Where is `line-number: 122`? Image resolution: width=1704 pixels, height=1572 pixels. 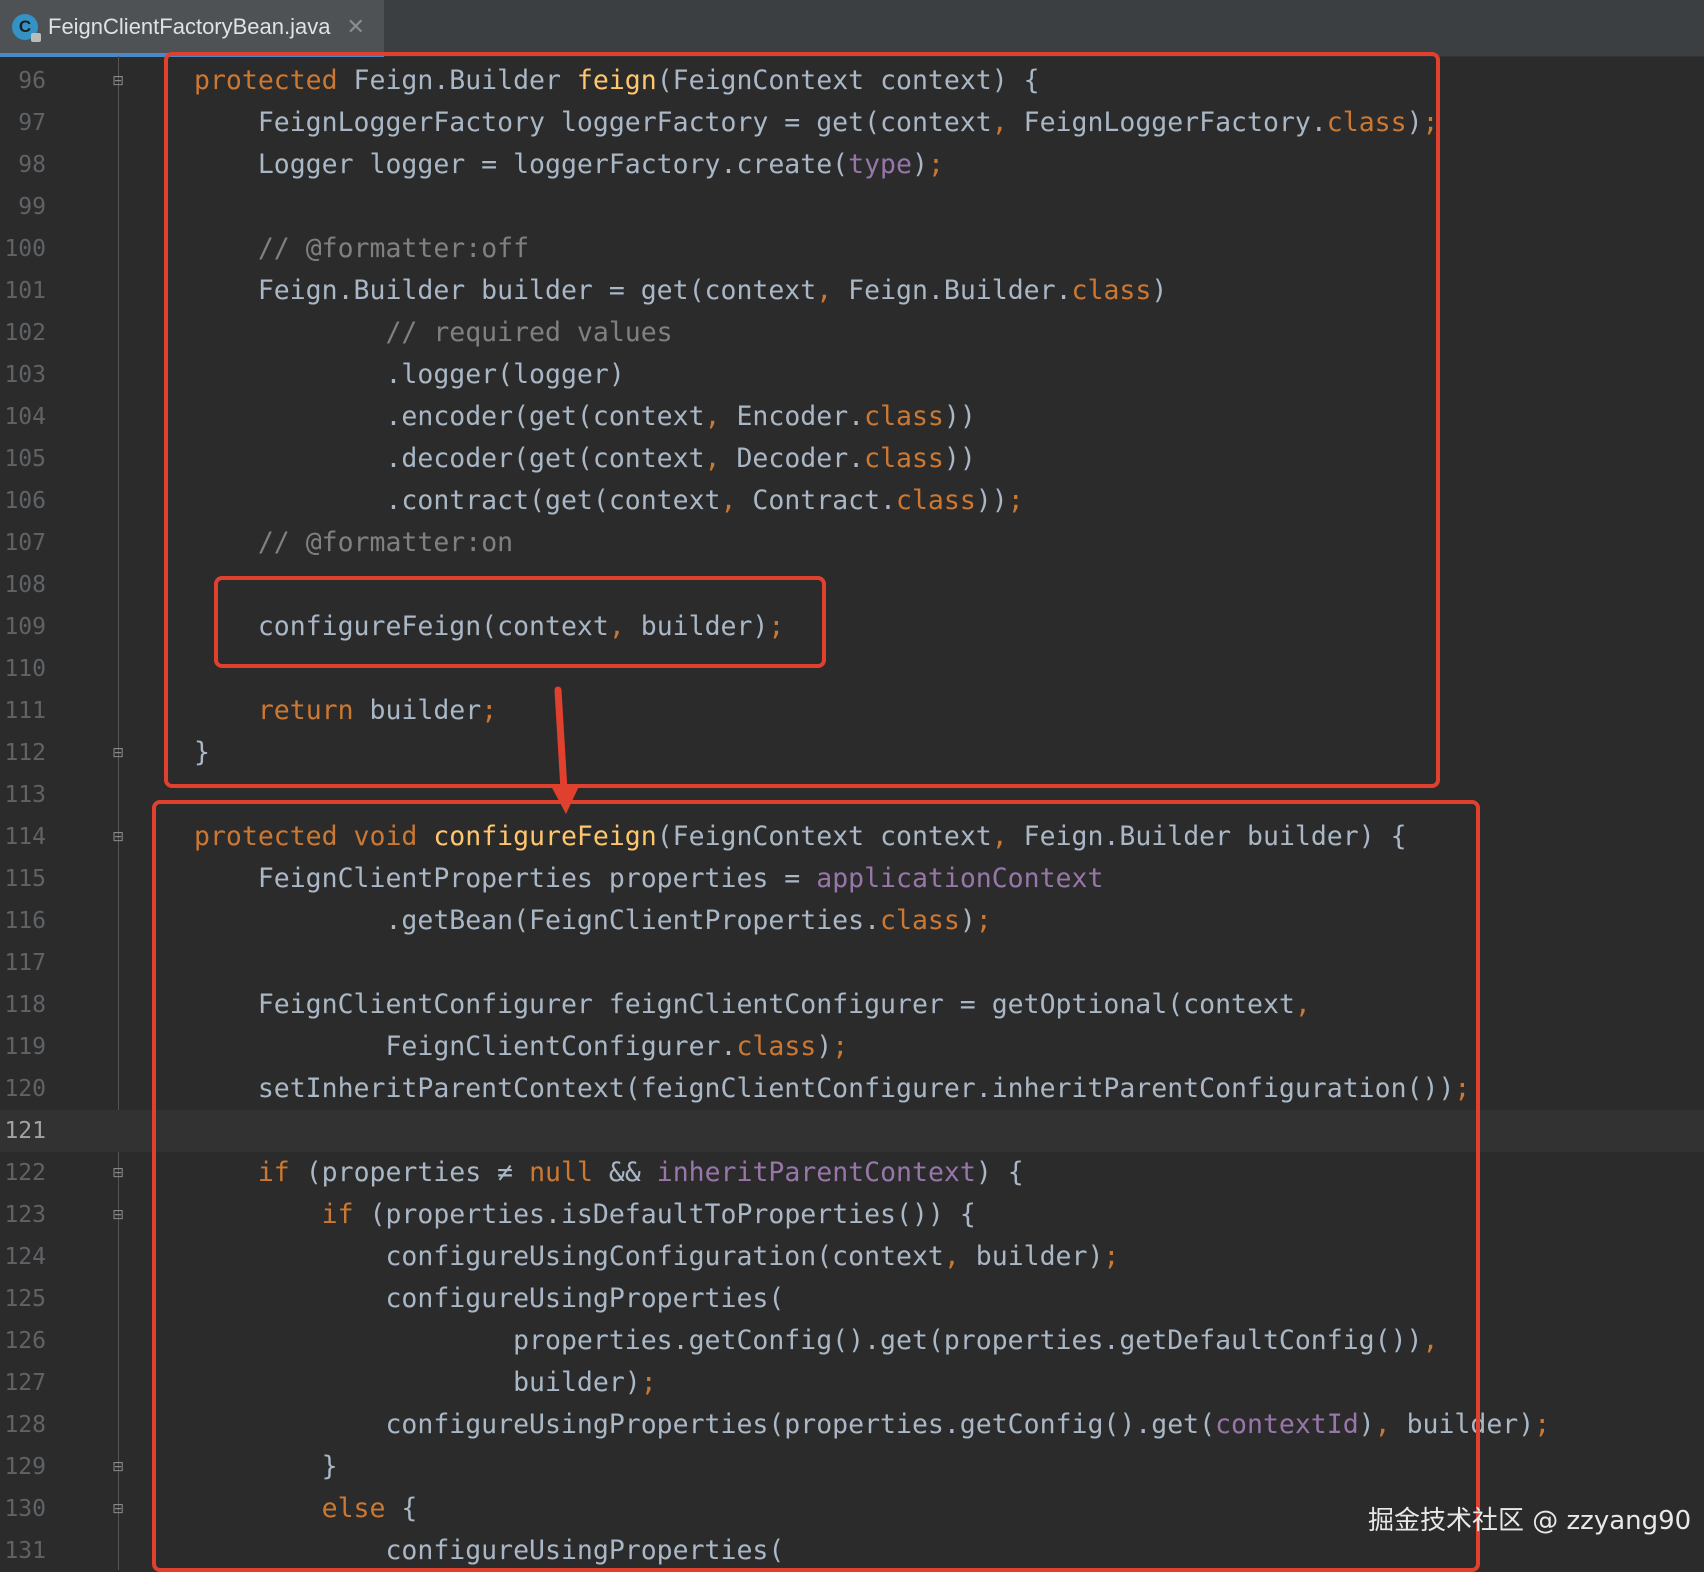
line-number: 122 is located at coordinates (25, 1173).